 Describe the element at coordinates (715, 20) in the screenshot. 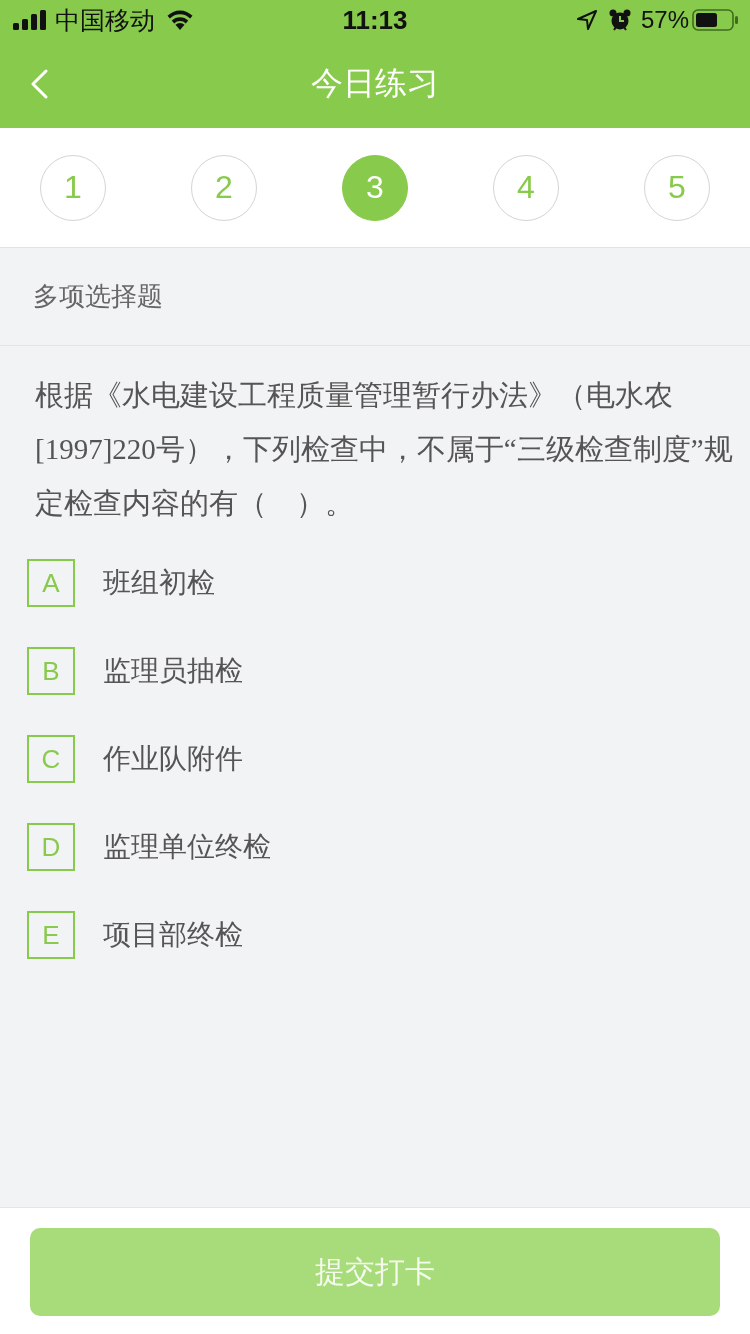

I see `battery-icon` at that location.